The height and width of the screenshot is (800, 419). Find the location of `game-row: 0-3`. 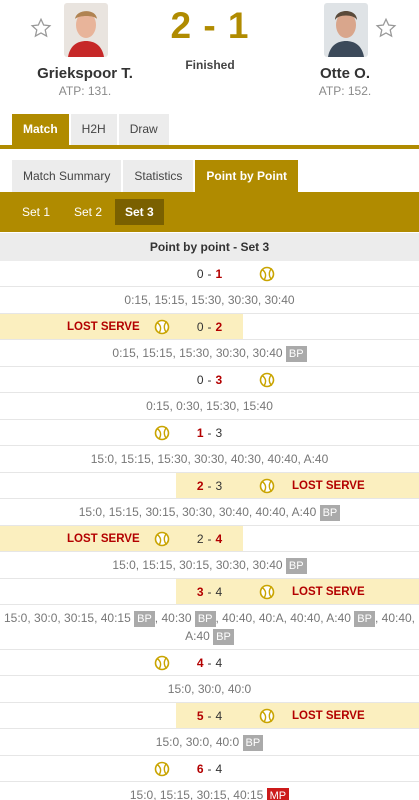

game-row: 0-3 is located at coordinates (209, 380).